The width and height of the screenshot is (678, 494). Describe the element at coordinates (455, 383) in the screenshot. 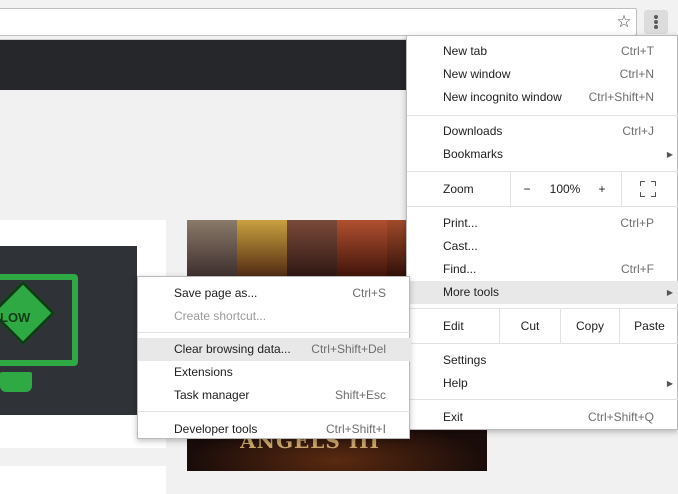

I see `menu-item-label: Help` at that location.